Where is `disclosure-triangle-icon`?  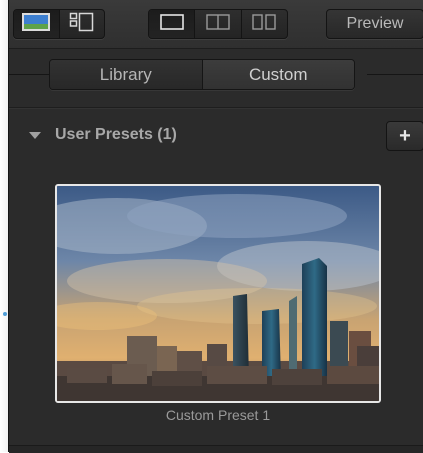
disclosure-triangle-icon is located at coordinates (35, 135).